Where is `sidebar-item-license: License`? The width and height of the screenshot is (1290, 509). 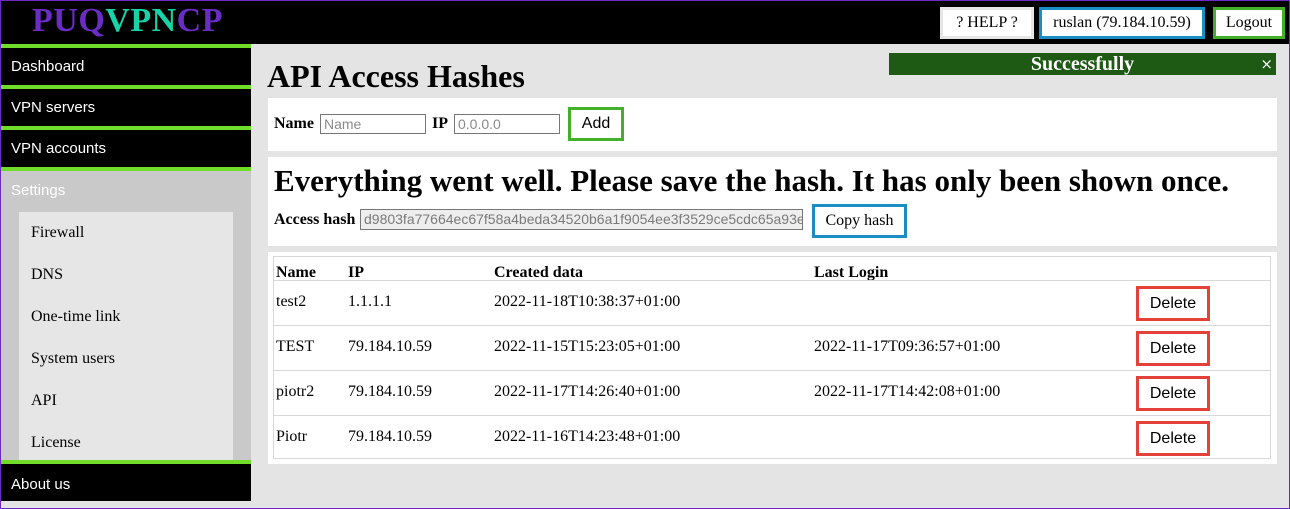
sidebar-item-license: License is located at coordinates (56, 443).